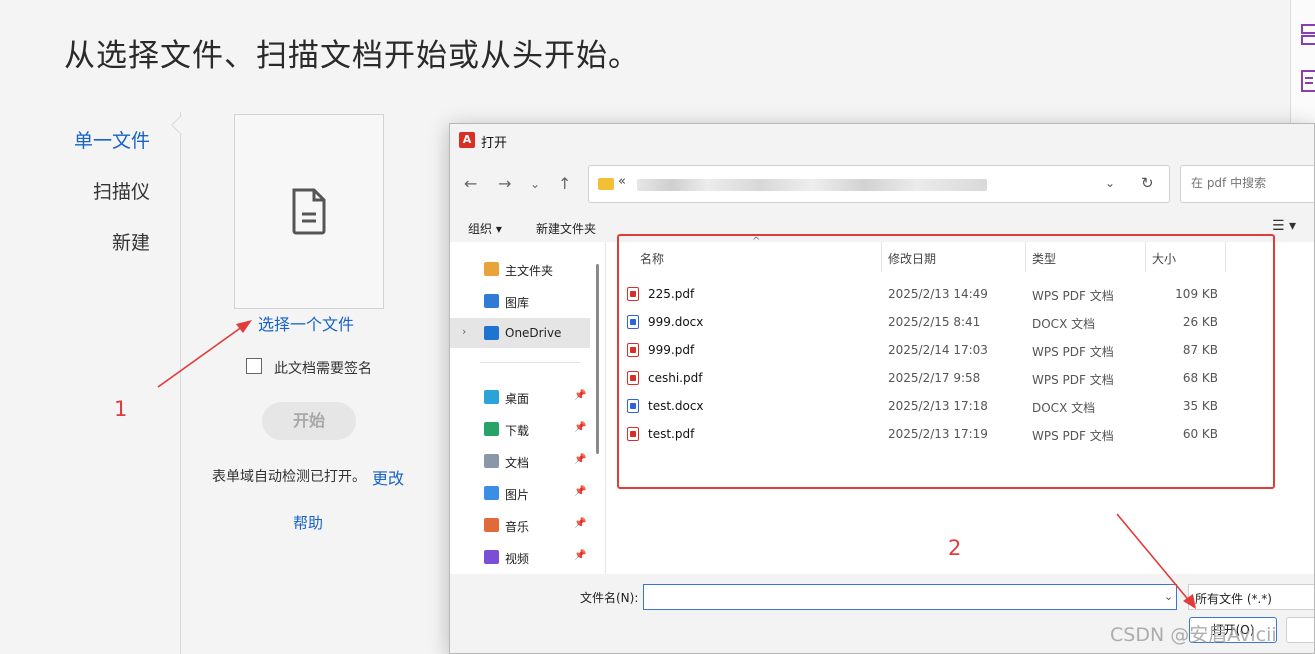  I want to click on address-dropdown-icon: ⌄, so click(1110, 183).